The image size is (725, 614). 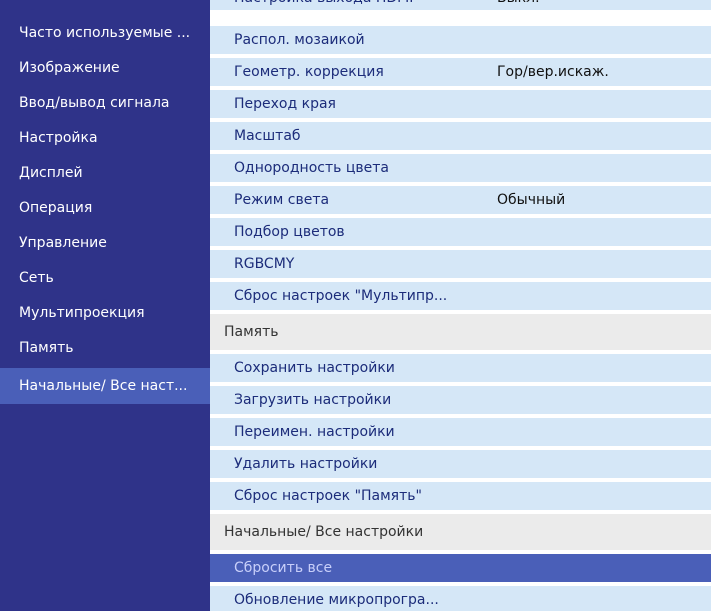 What do you see at coordinates (309, 72) in the screenshot?
I see `menu-row-label: Геометр. коррекция` at bounding box center [309, 72].